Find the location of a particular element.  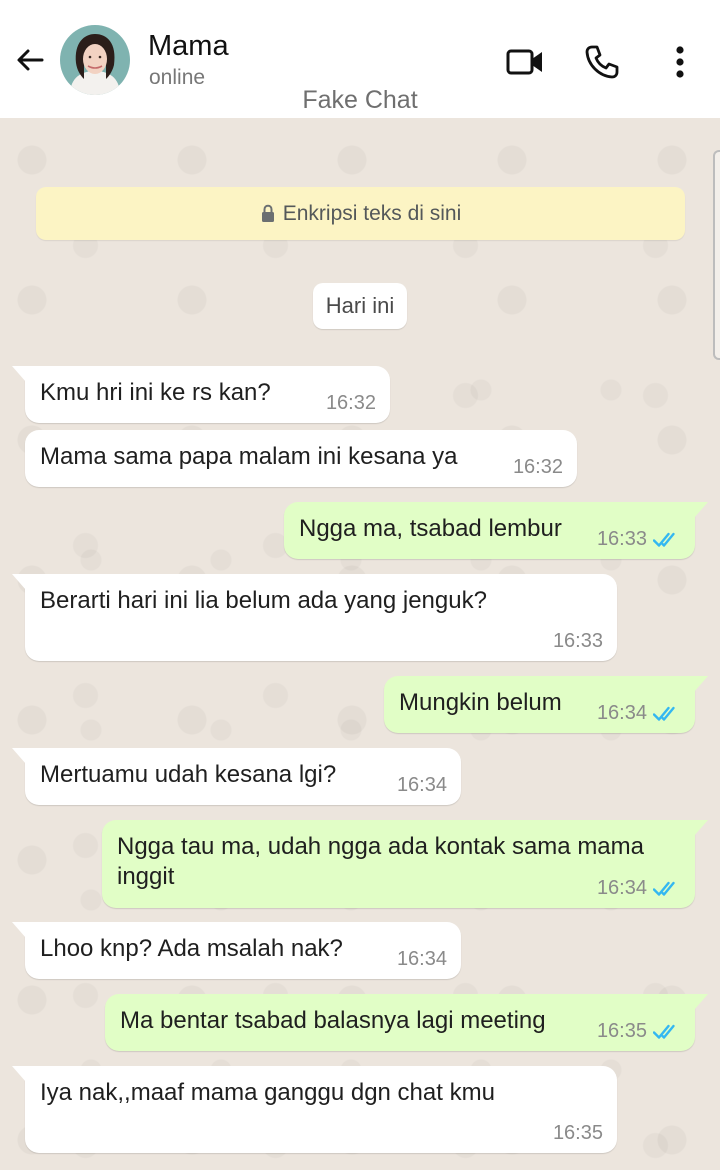

avatar is located at coordinates (95, 60).